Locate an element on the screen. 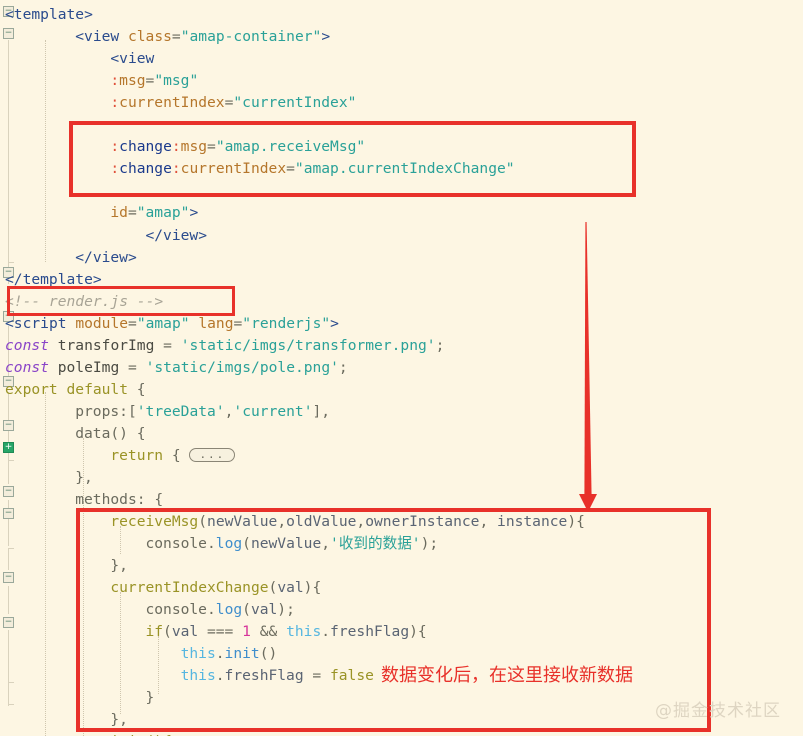  code-token: "amap-container" is located at coordinates (251, 36).